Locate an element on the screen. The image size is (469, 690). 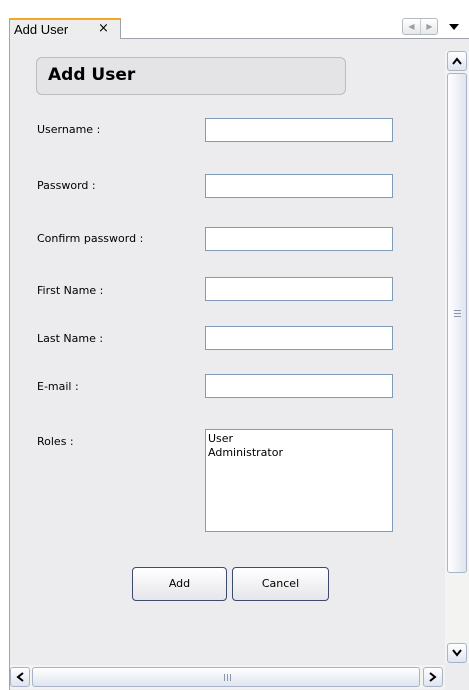
last-name-field is located at coordinates (299, 338).